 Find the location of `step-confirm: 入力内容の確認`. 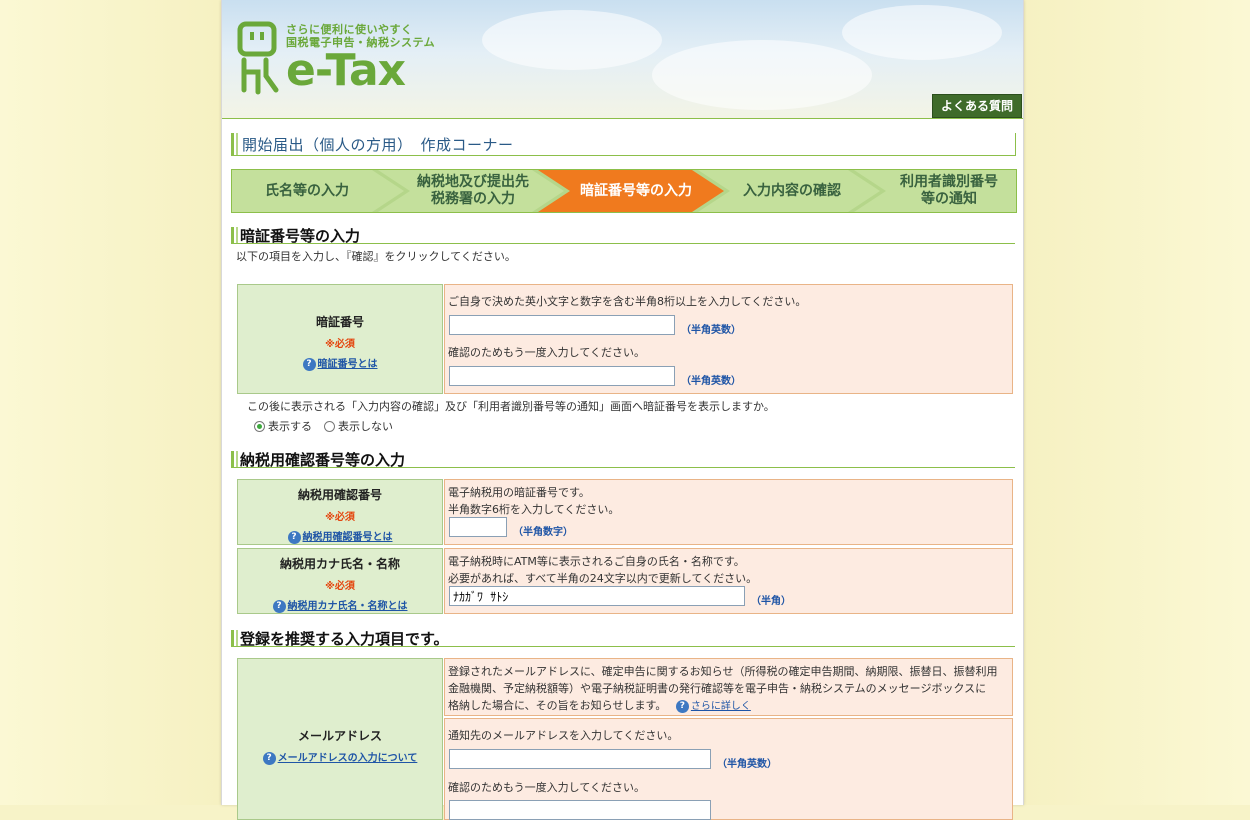

step-confirm: 入力内容の確認 is located at coordinates (792, 190).